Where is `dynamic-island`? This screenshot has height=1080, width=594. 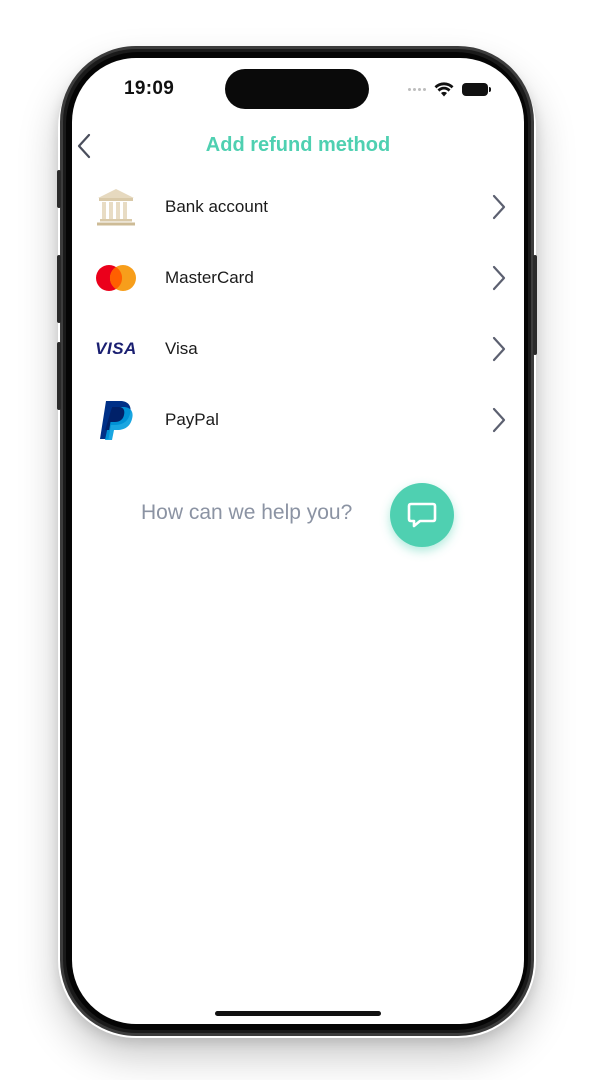
dynamic-island is located at coordinates (297, 89).